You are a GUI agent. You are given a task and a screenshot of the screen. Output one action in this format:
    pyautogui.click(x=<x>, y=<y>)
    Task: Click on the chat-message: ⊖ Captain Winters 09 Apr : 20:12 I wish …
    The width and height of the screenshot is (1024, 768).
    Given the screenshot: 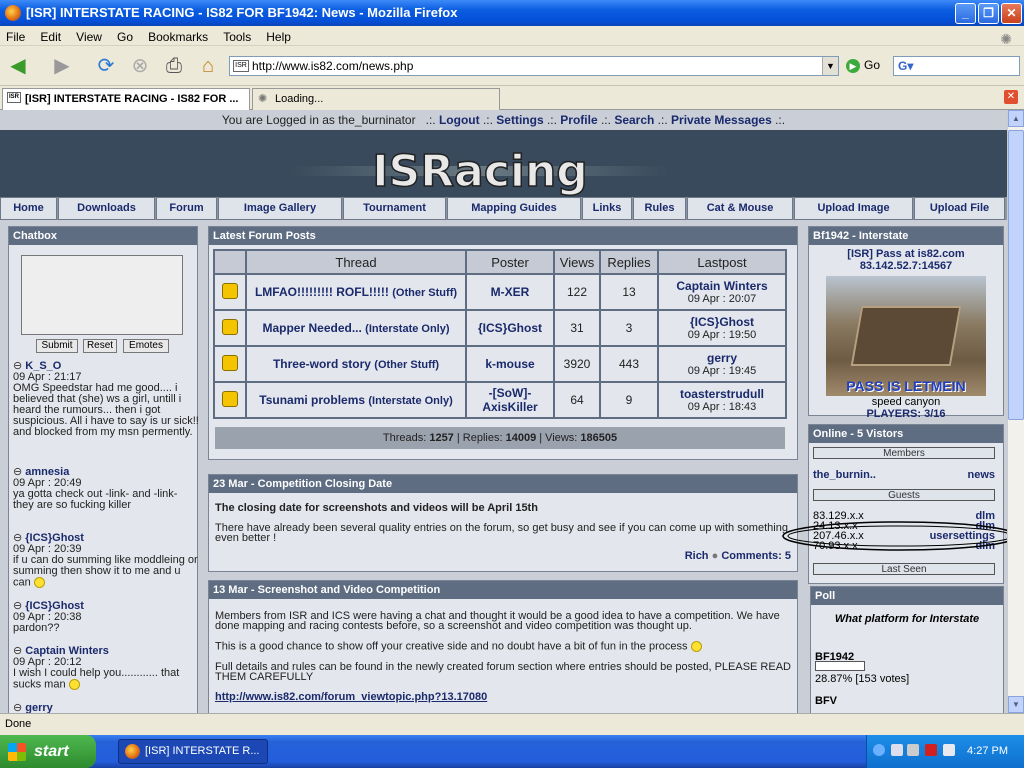 What is the action you would take?
    pyautogui.click(x=106, y=668)
    